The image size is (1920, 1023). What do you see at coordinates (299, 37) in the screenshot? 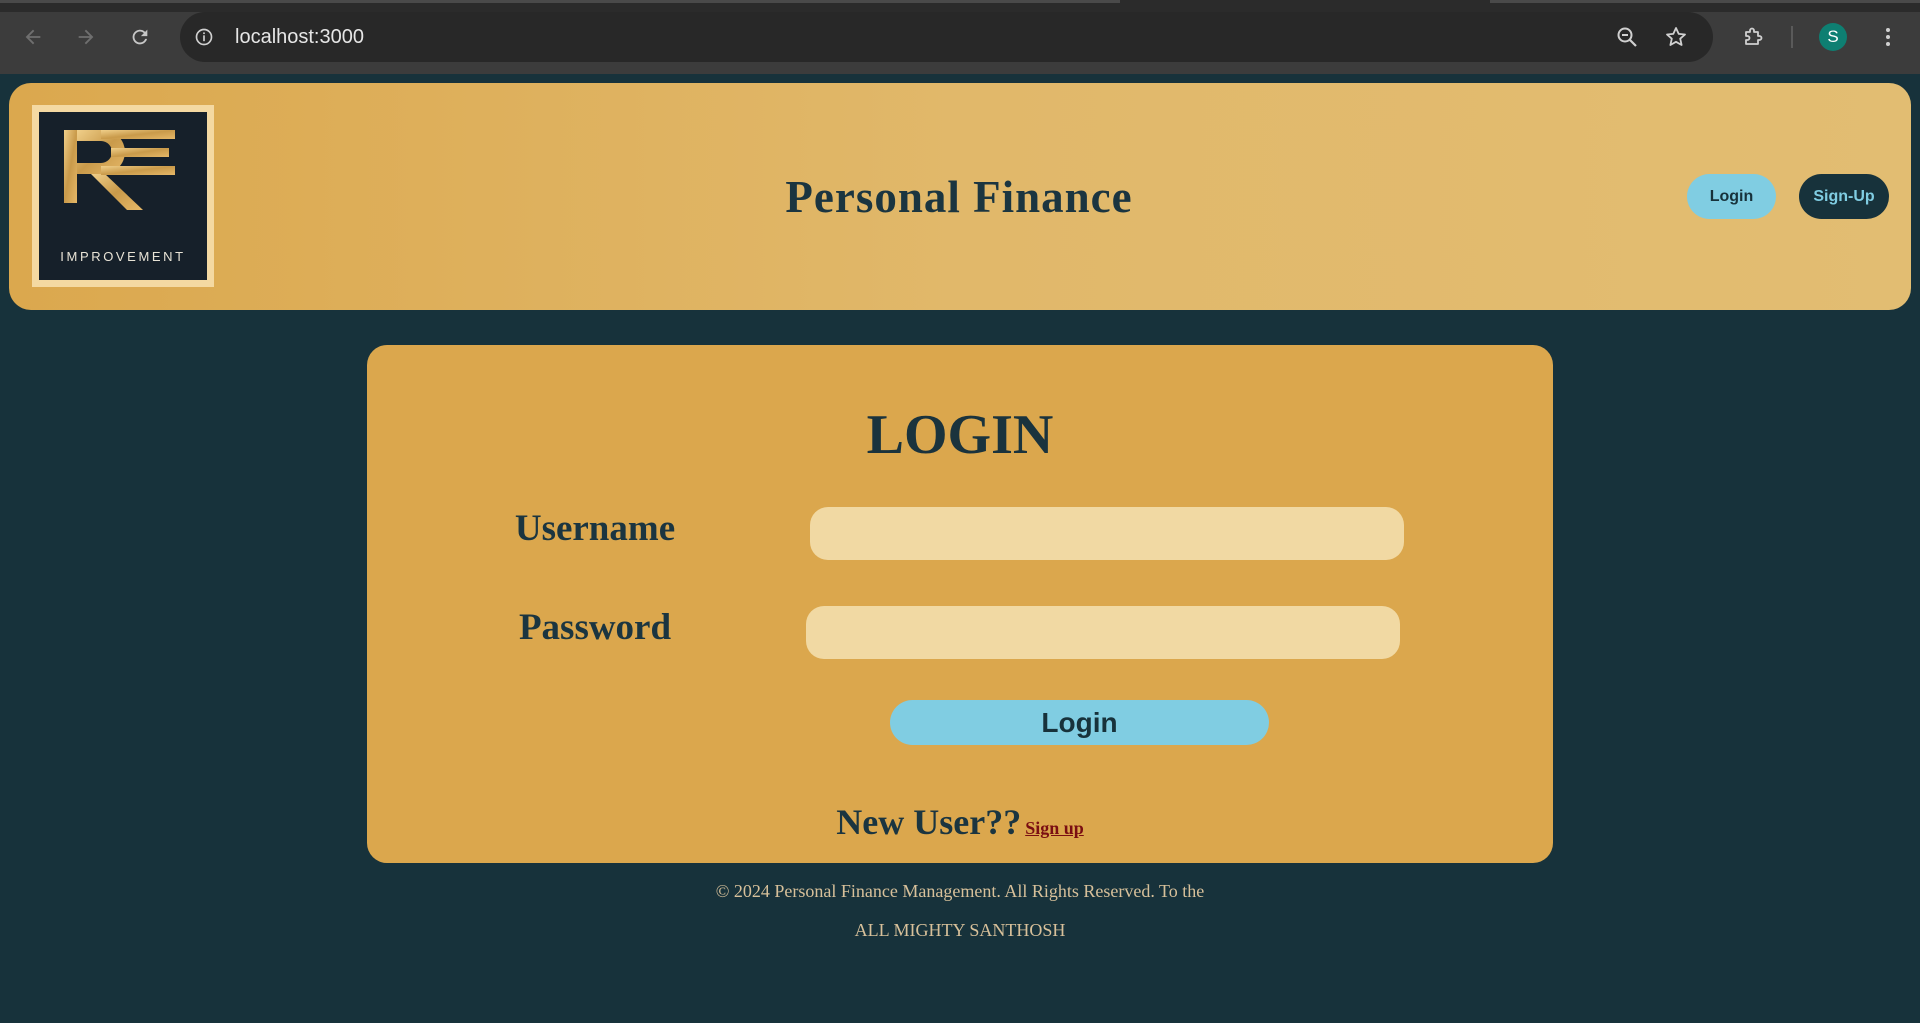
I see `url-text: localhost:3000` at bounding box center [299, 37].